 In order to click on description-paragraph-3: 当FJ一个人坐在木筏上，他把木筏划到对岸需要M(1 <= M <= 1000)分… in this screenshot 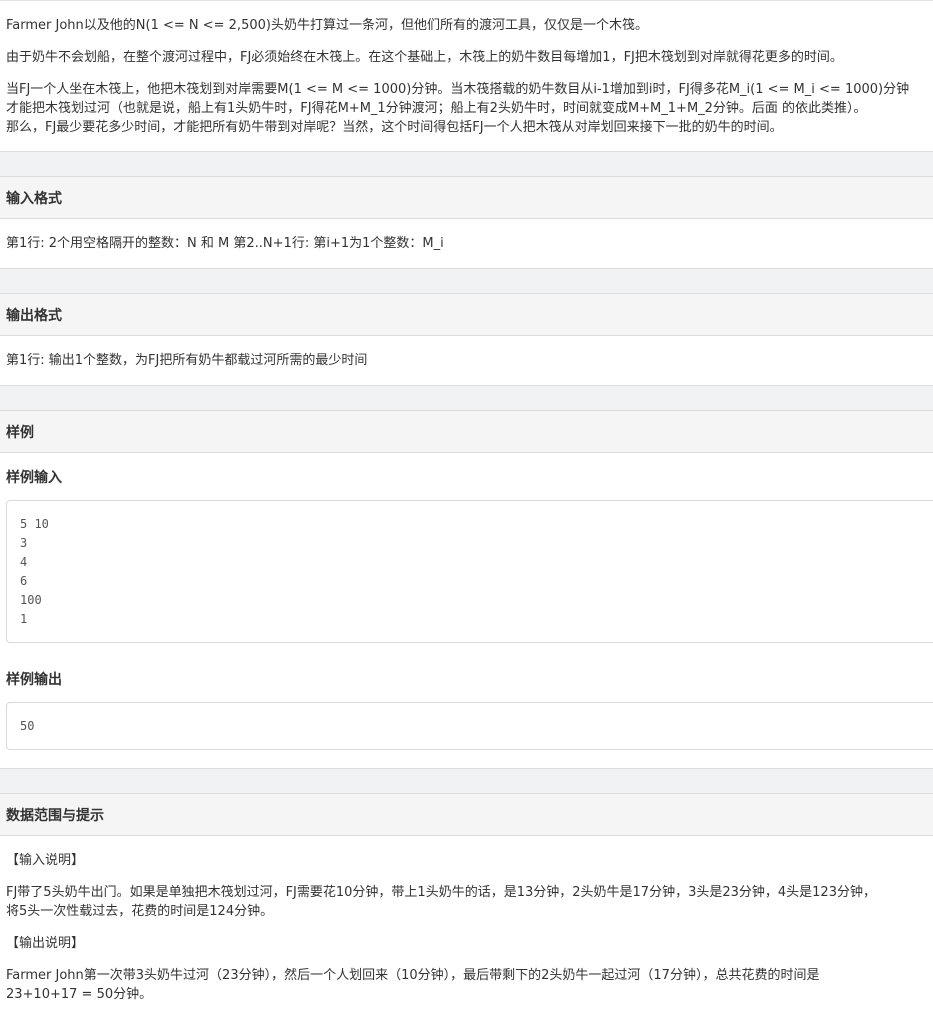, I will do `click(466, 108)`.